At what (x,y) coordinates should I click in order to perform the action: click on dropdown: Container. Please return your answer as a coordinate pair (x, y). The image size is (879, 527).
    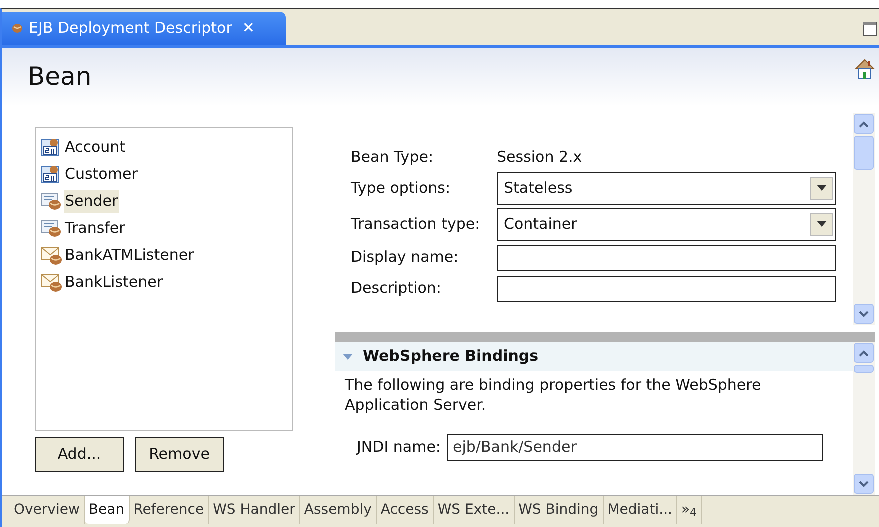
    Looking at the image, I should click on (666, 224).